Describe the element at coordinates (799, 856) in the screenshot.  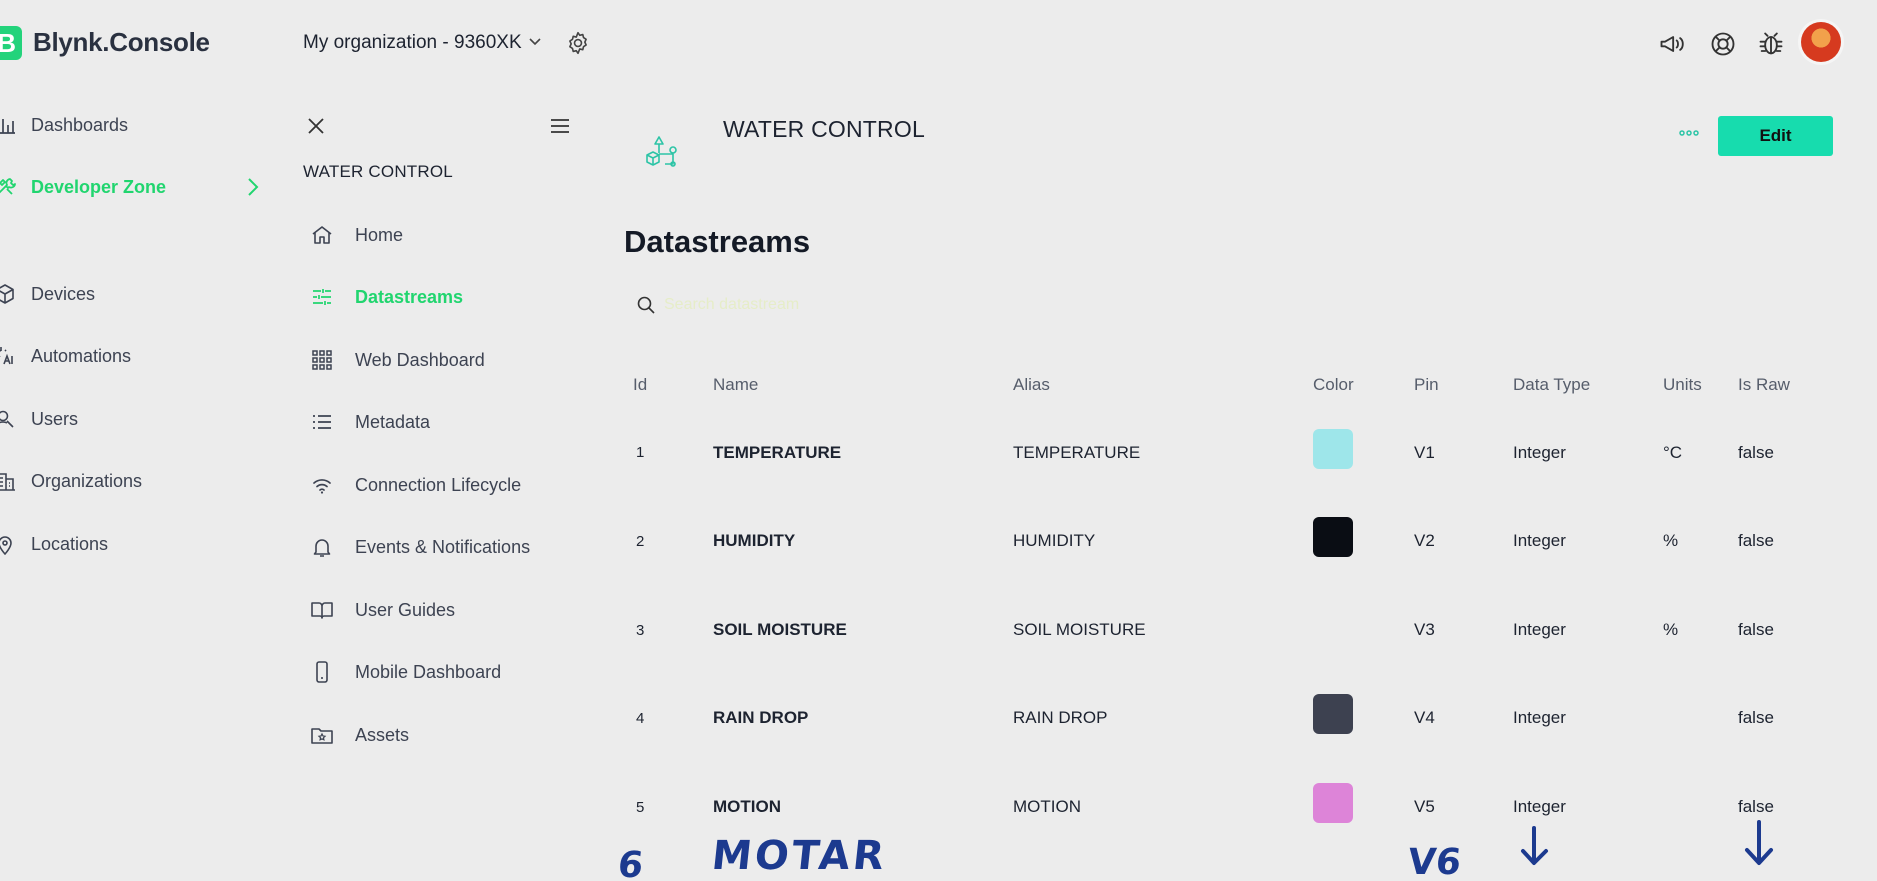
I see `handwritten-name: MOTAR` at that location.